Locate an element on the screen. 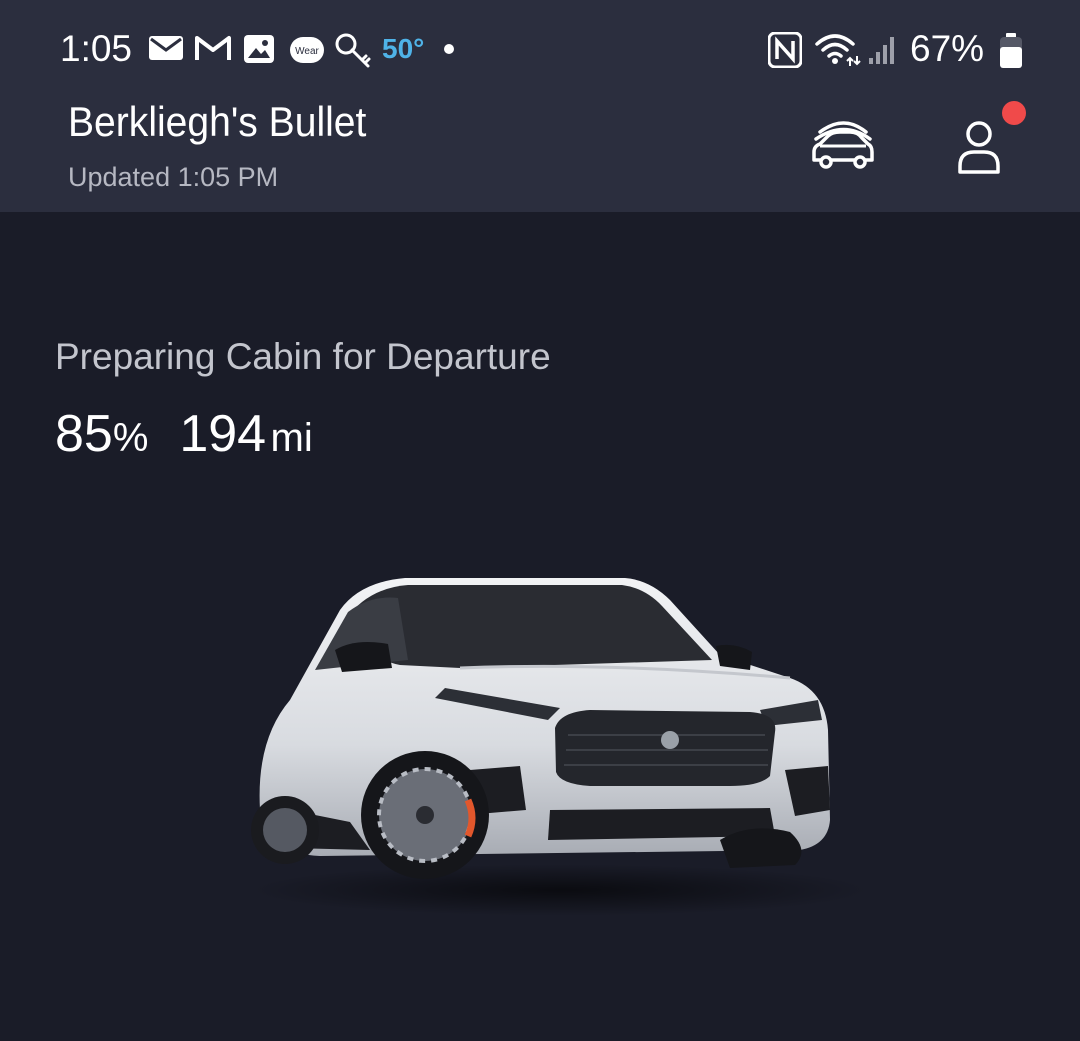 This screenshot has height=1041, width=1080. notification-badge is located at coordinates (1014, 113).